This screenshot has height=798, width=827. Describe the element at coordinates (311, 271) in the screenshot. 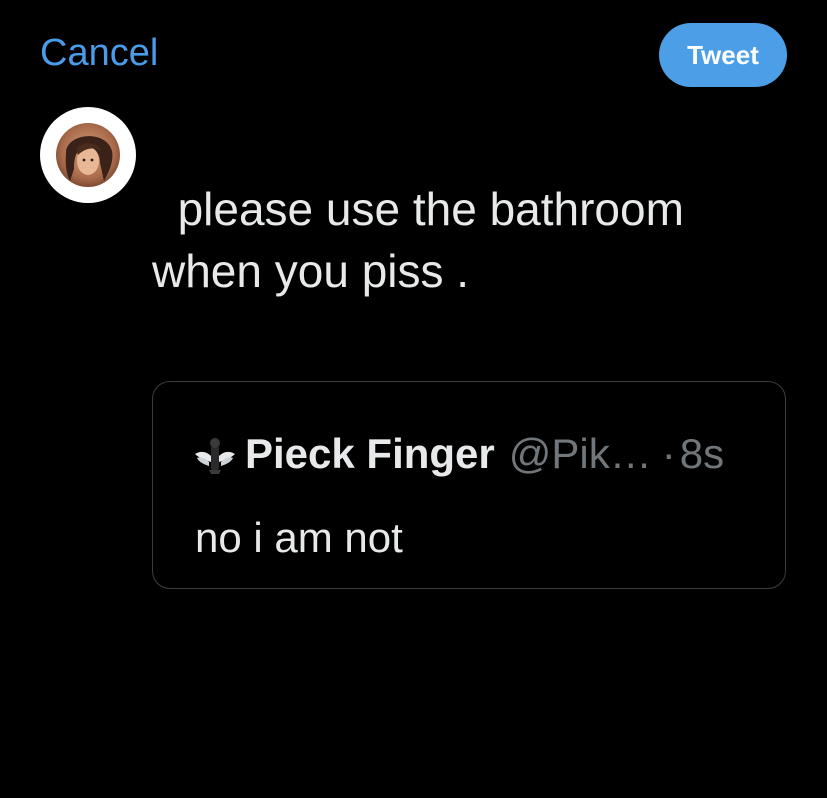

I see `compose-line-2: when you piss .` at that location.